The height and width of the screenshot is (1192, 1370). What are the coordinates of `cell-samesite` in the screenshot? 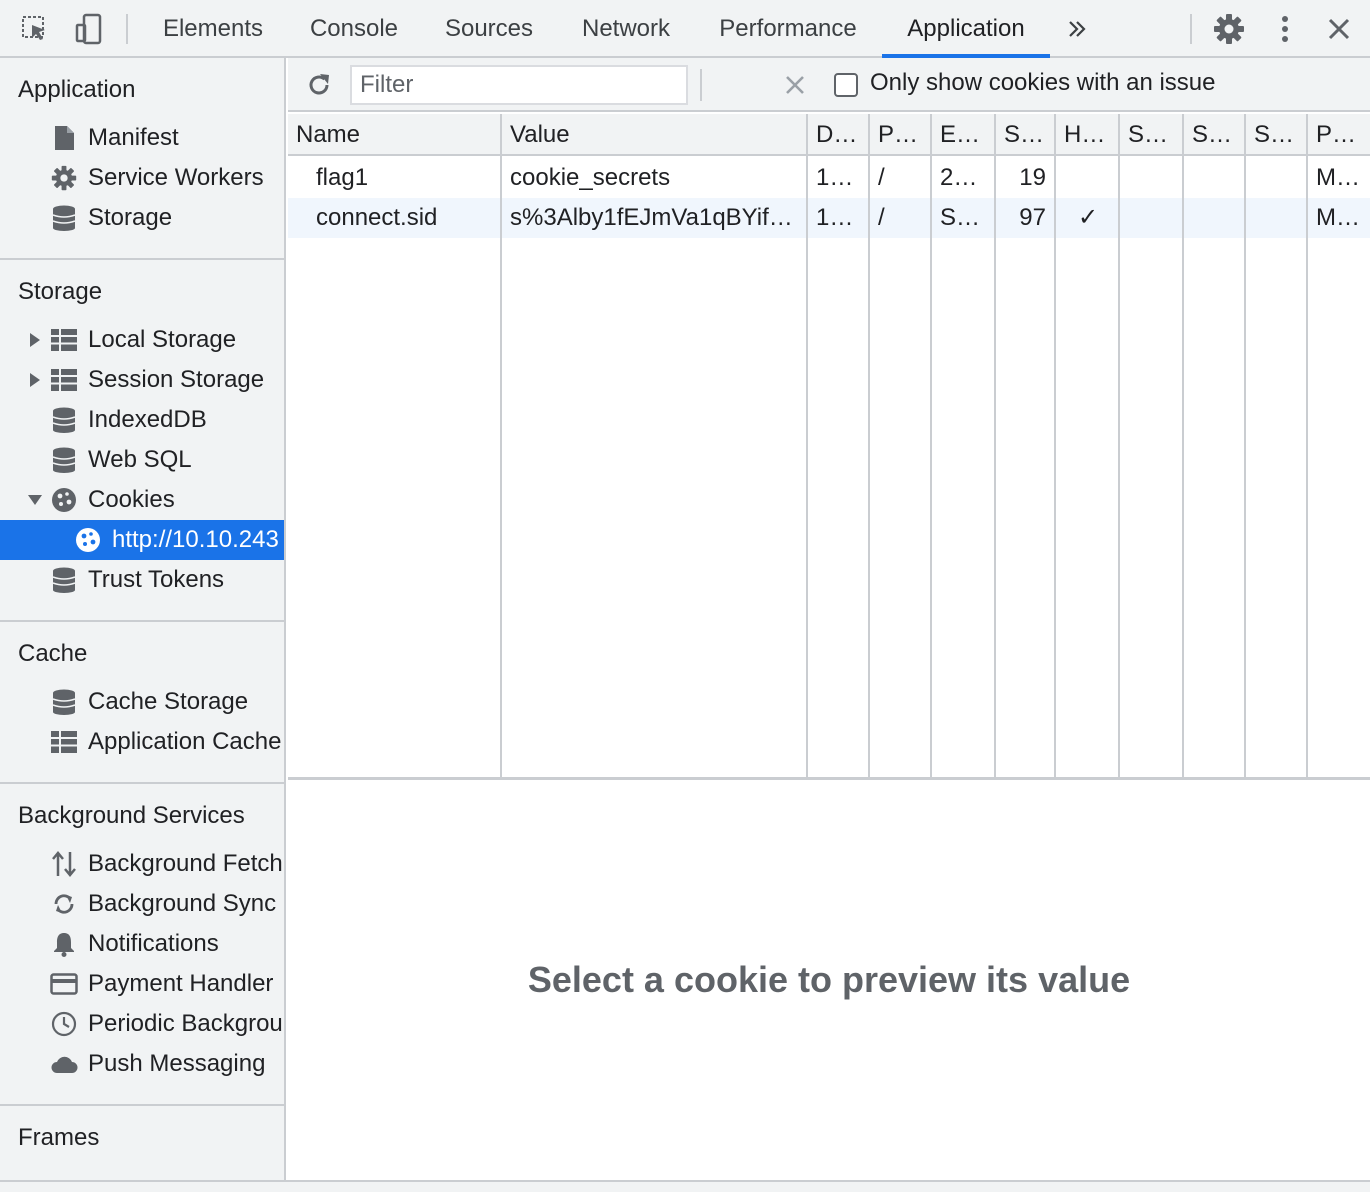 It's located at (1217, 178).